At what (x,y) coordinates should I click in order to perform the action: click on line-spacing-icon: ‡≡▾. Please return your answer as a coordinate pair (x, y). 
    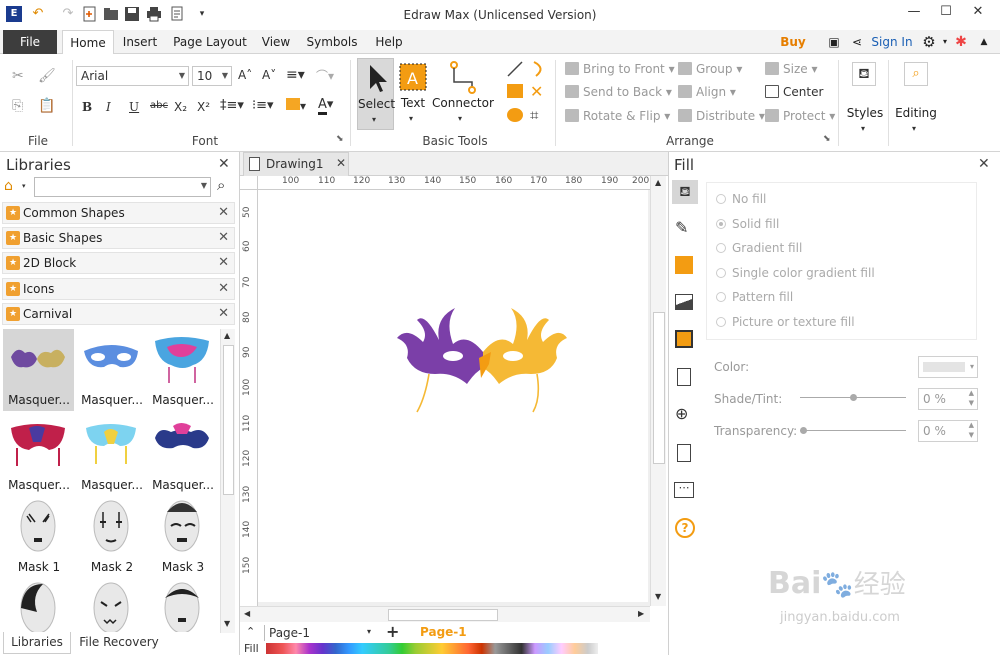
    Looking at the image, I should click on (232, 105).